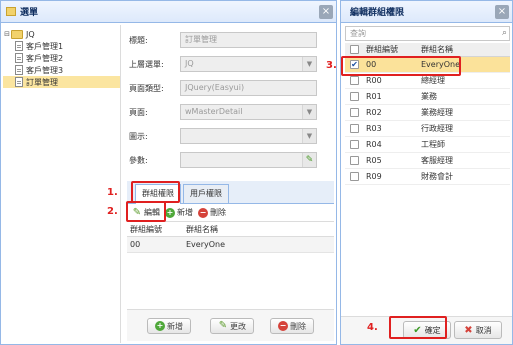  Describe the element at coordinates (135, 244) in the screenshot. I see `table-cell: 00` at that location.